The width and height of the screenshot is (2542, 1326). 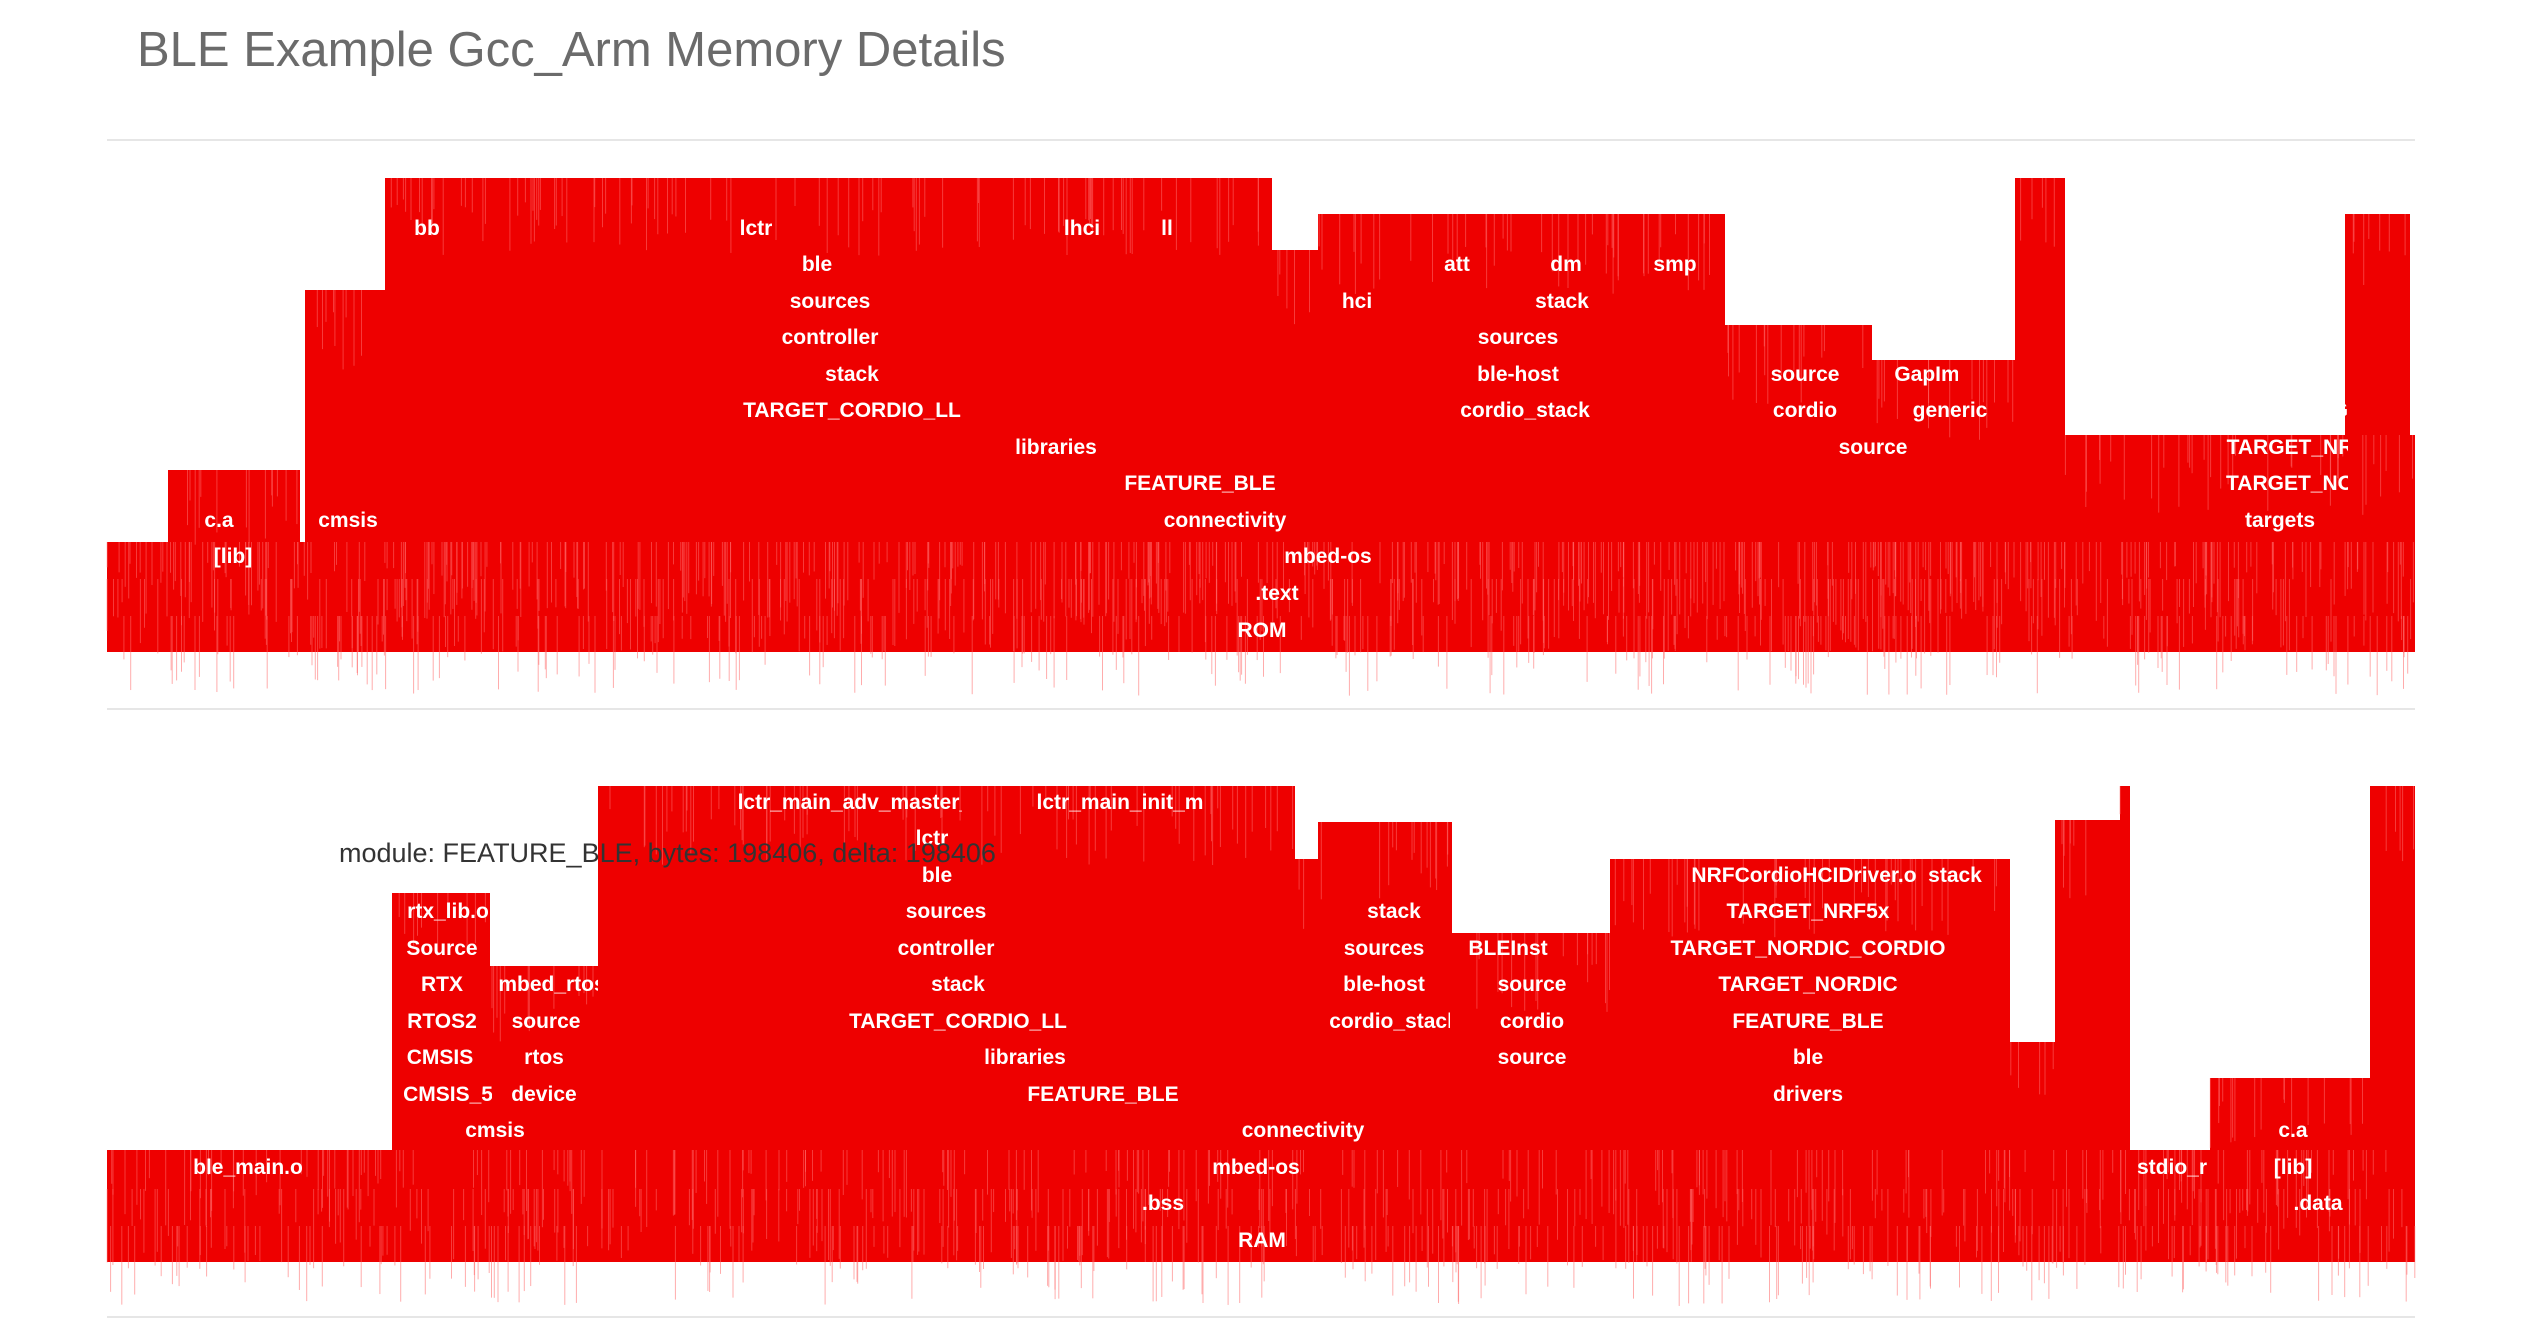 I want to click on ram-label: rtos, so click(x=544, y=1057).